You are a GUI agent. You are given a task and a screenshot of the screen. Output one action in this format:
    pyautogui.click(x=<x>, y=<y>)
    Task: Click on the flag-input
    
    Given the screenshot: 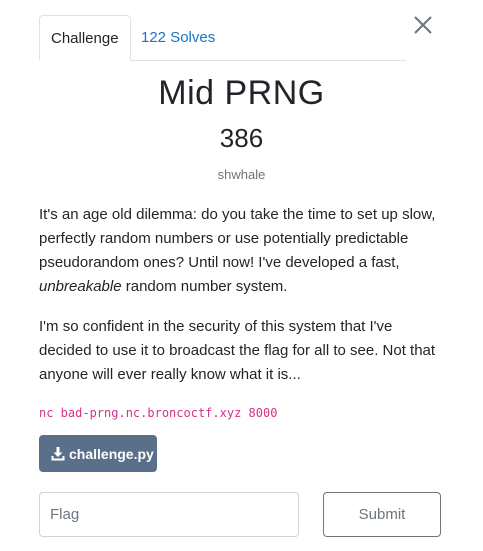 What is the action you would take?
    pyautogui.click(x=169, y=514)
    